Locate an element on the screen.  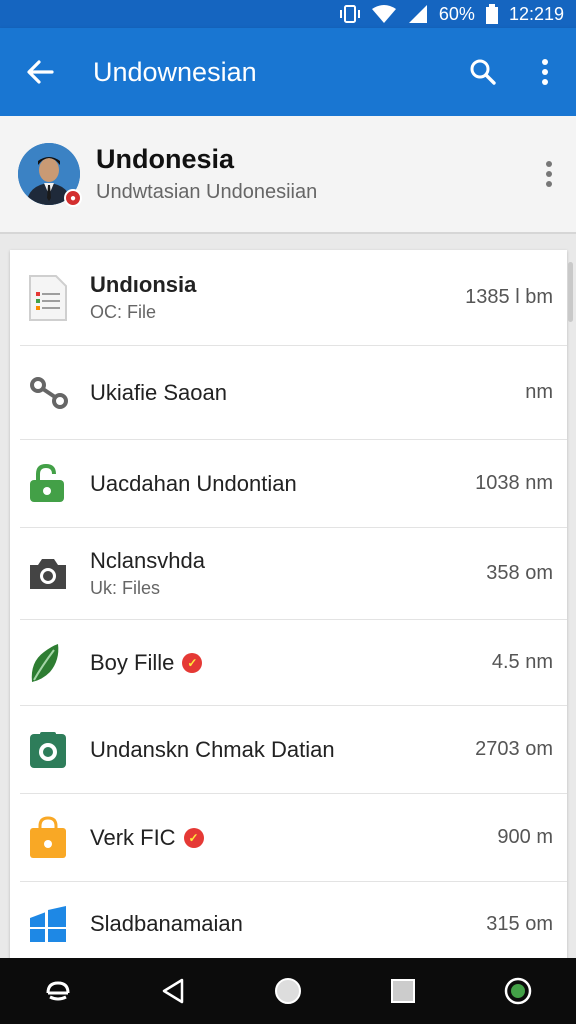
battery-icon is located at coordinates (491, 14).